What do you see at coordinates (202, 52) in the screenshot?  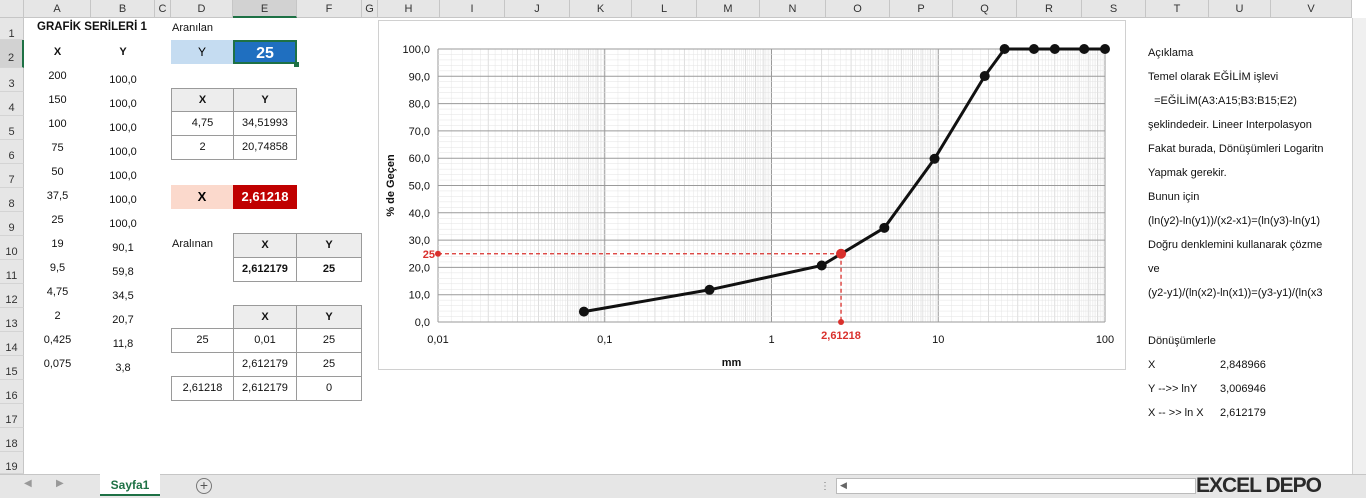 I see `lookup-y-label: Y` at bounding box center [202, 52].